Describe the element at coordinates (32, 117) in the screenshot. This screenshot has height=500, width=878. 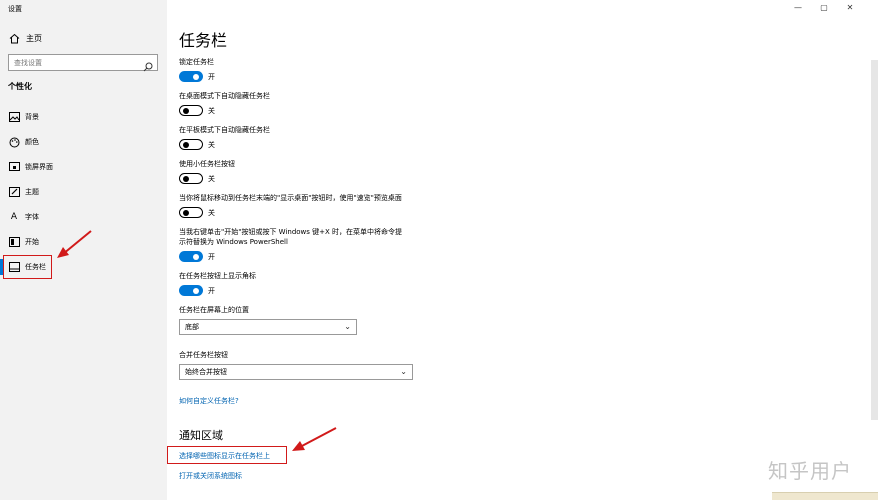
I see `sidebar-item-label: 背景` at that location.